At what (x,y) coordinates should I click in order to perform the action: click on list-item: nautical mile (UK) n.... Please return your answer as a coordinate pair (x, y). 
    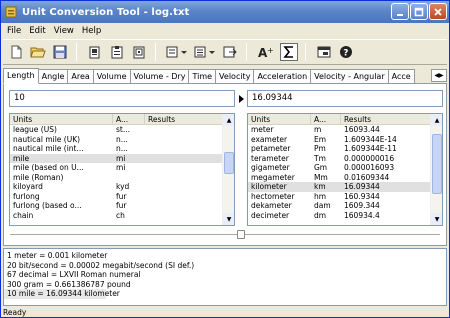
    Looking at the image, I should click on (122, 140).